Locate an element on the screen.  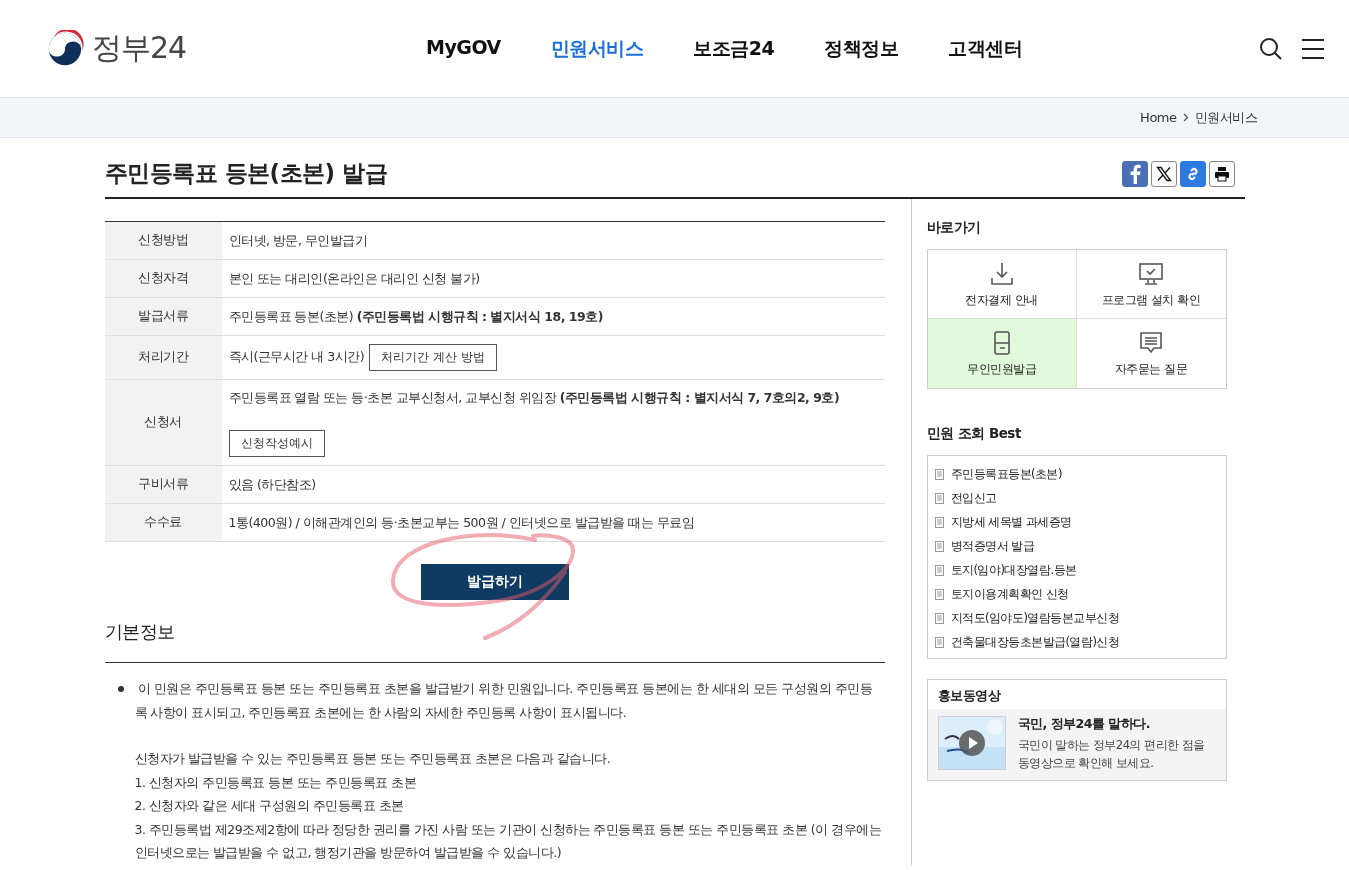
best-item: 지방세 세목별 과세증명 is located at coordinates (1076, 522).